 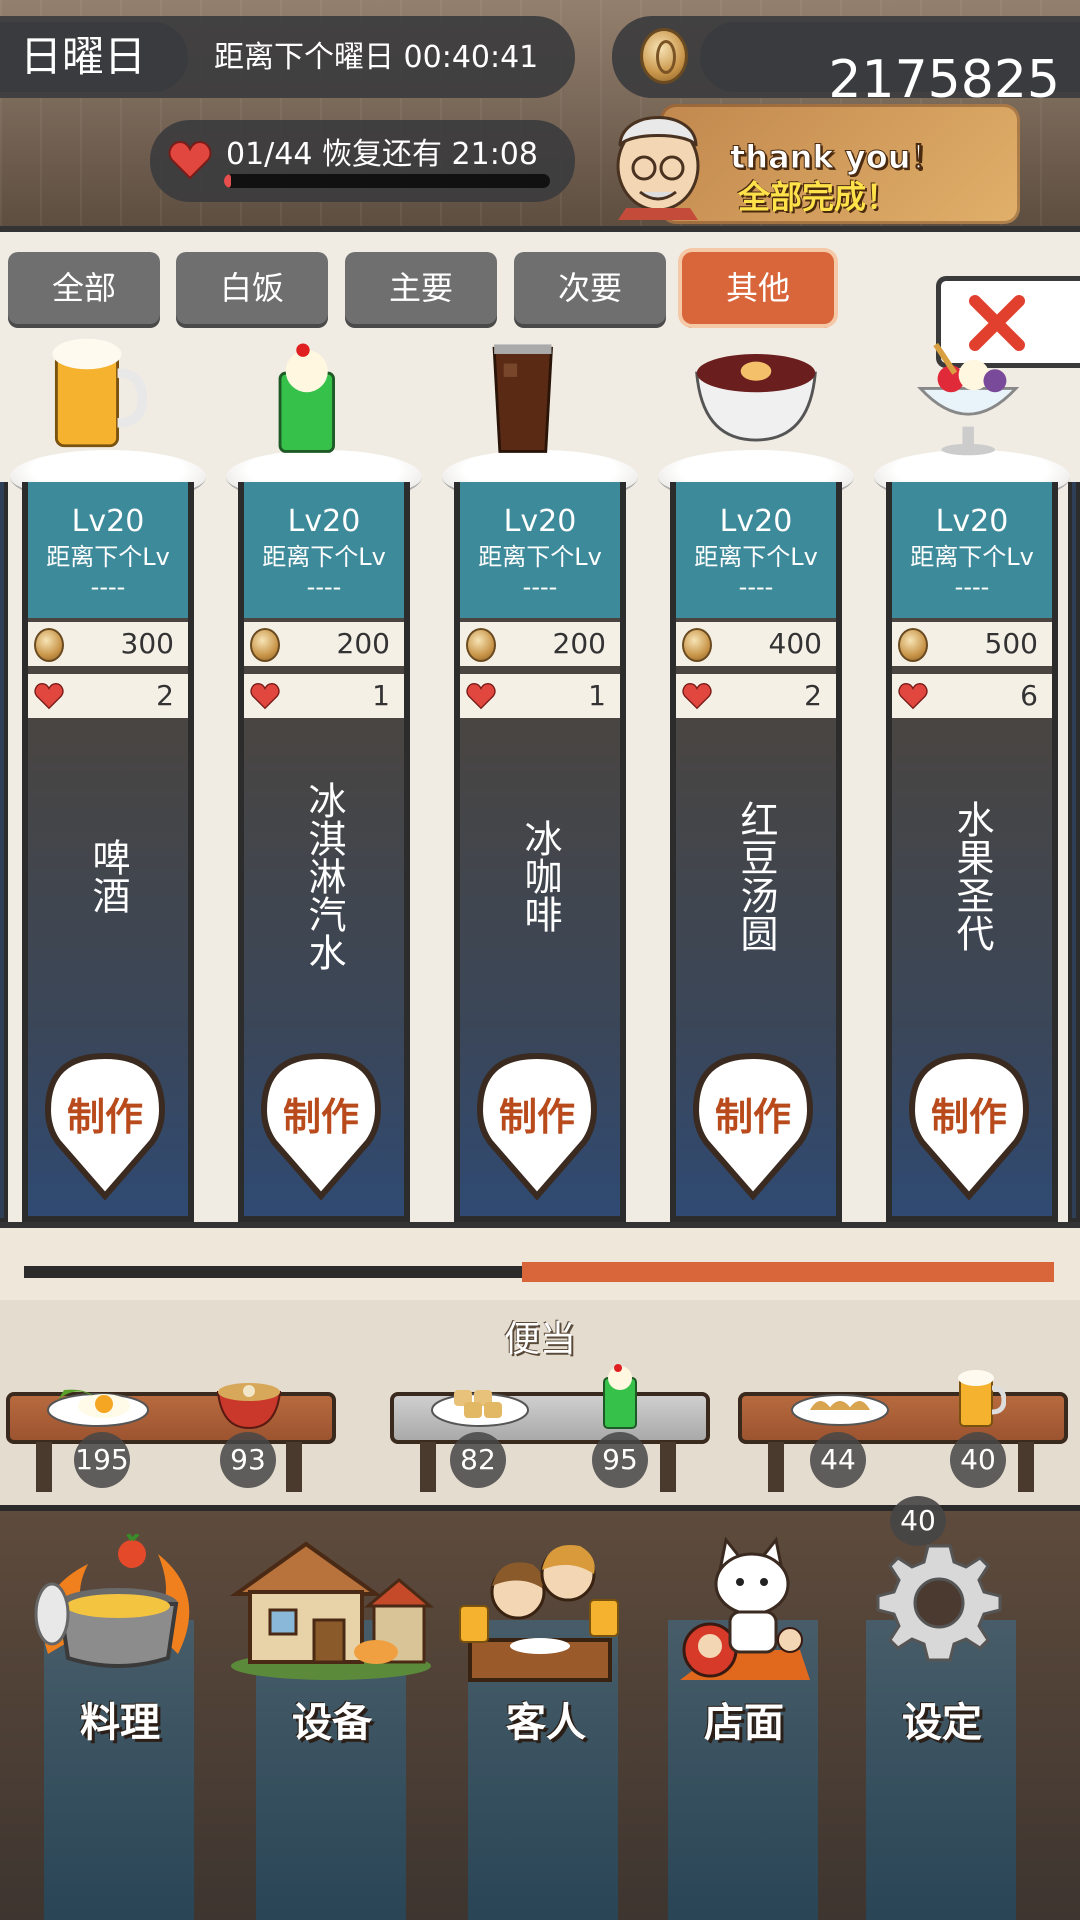 What do you see at coordinates (810, 162) in the screenshot?
I see `completion-banner: thank you！ 全部完成！` at bounding box center [810, 162].